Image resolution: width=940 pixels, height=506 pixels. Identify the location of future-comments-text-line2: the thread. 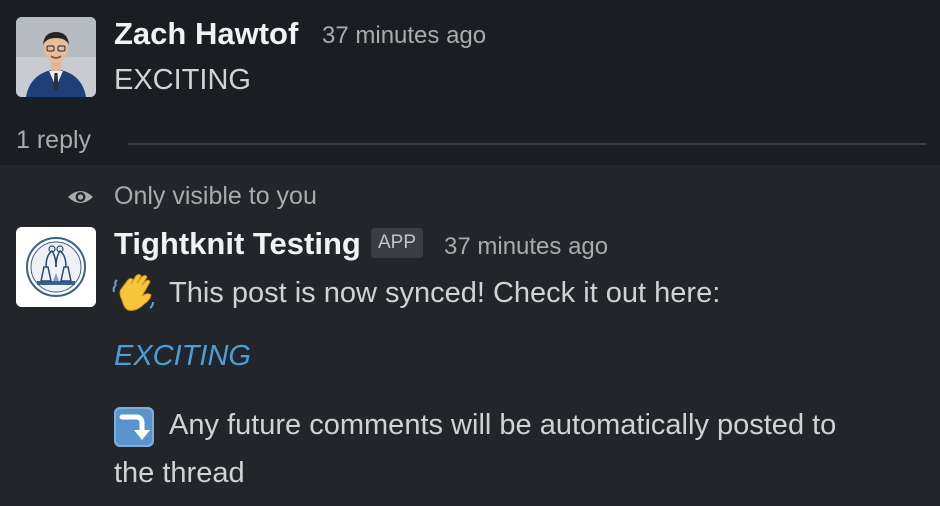
(179, 473).